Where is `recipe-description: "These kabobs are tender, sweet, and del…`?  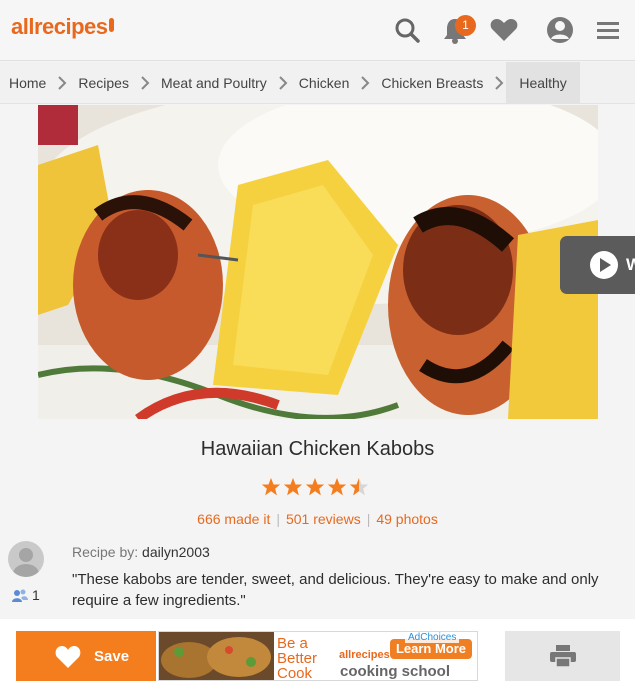 recipe-description: "These kabobs are tender, sweet, and del… is located at coordinates (335, 590).